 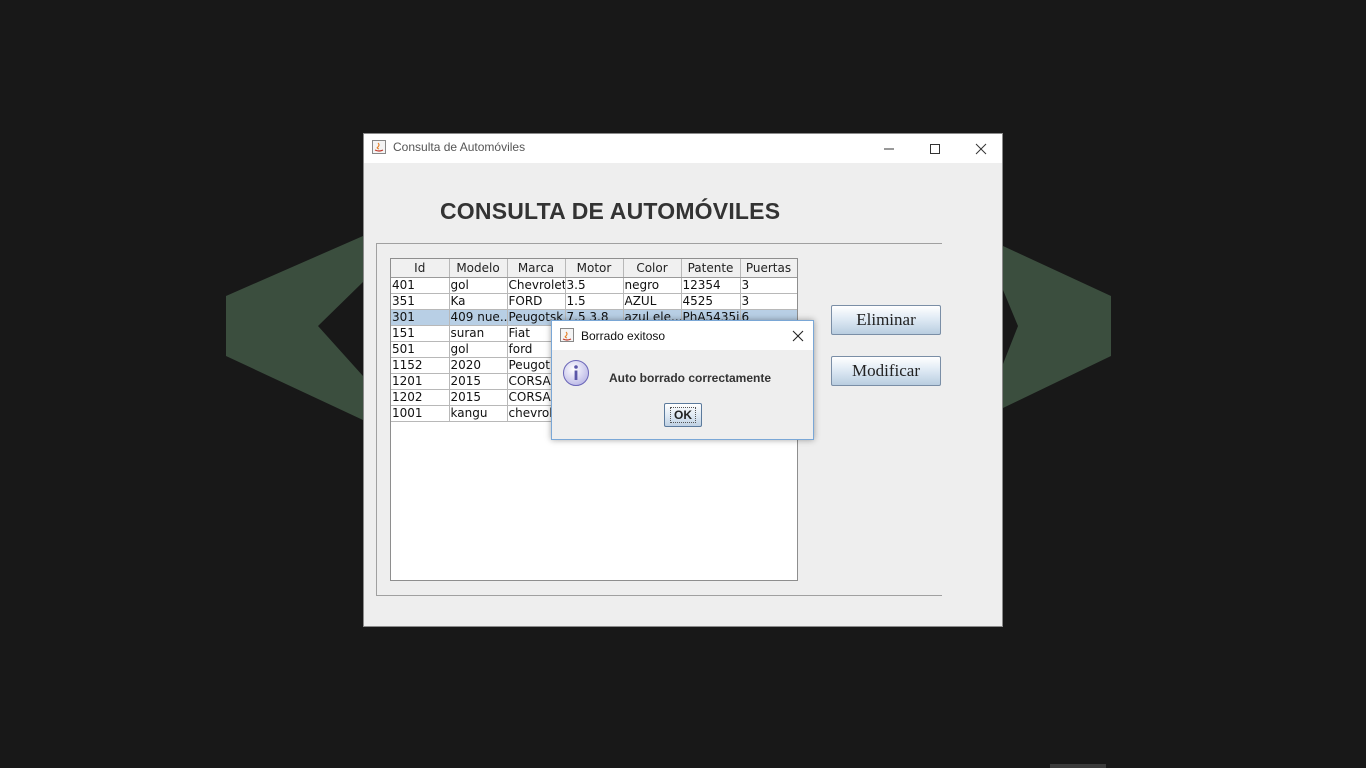 I want to click on table-cell: 4525, so click(x=711, y=301).